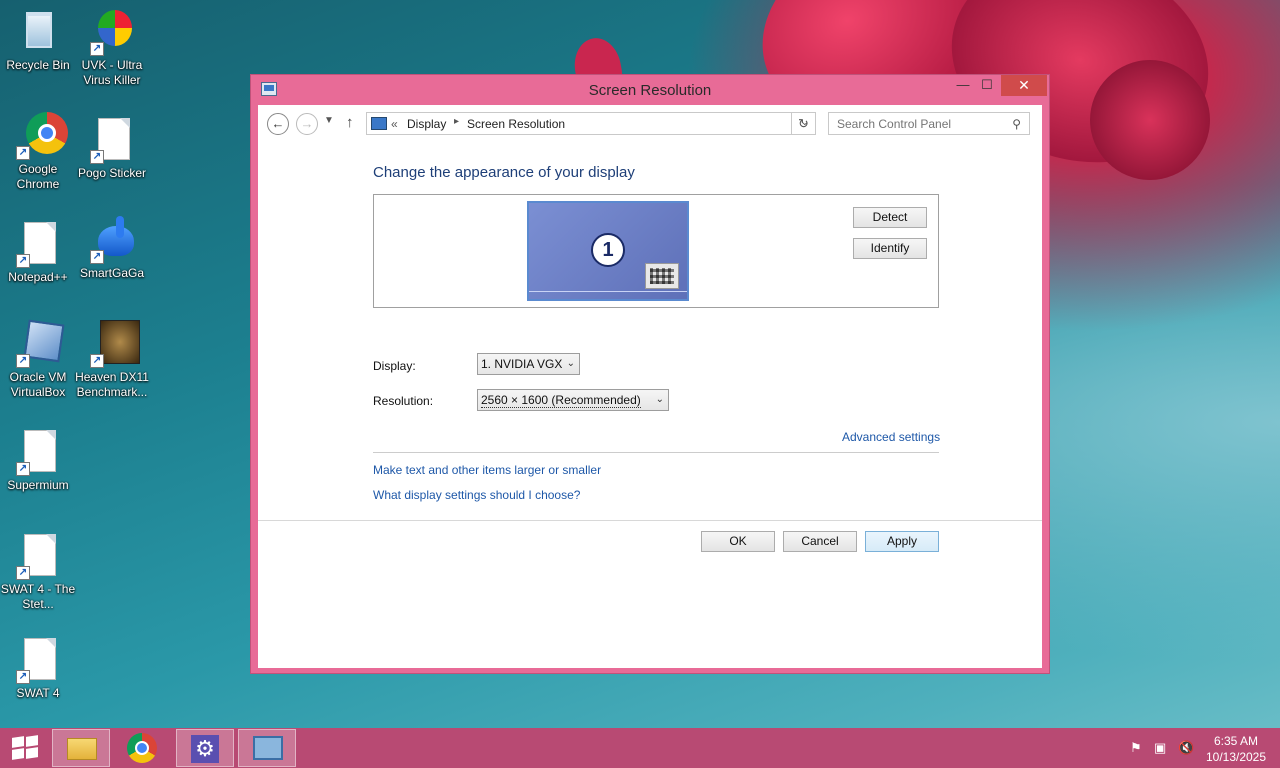 The image size is (1280, 768). What do you see at coordinates (38, 485) in the screenshot?
I see `desktop-icon-label: Supermium` at bounding box center [38, 485].